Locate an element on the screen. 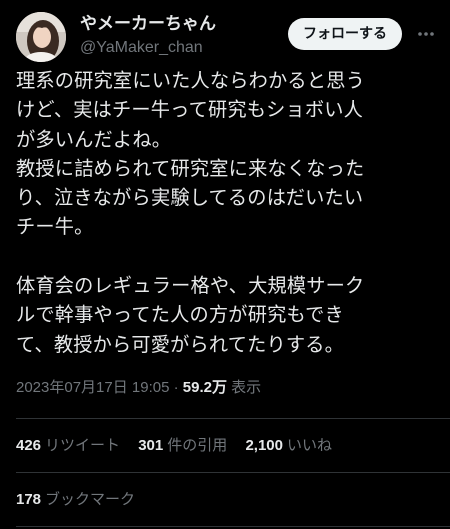 This screenshot has width=450, height=529. quotes-count: 301 is located at coordinates (151, 445).